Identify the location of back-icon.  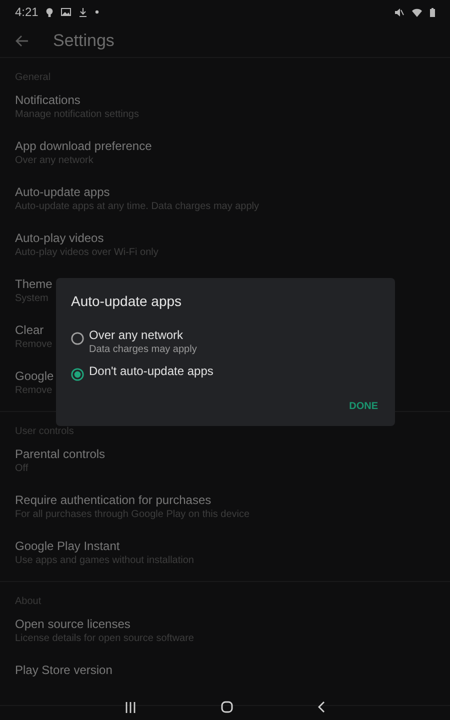
(321, 707).